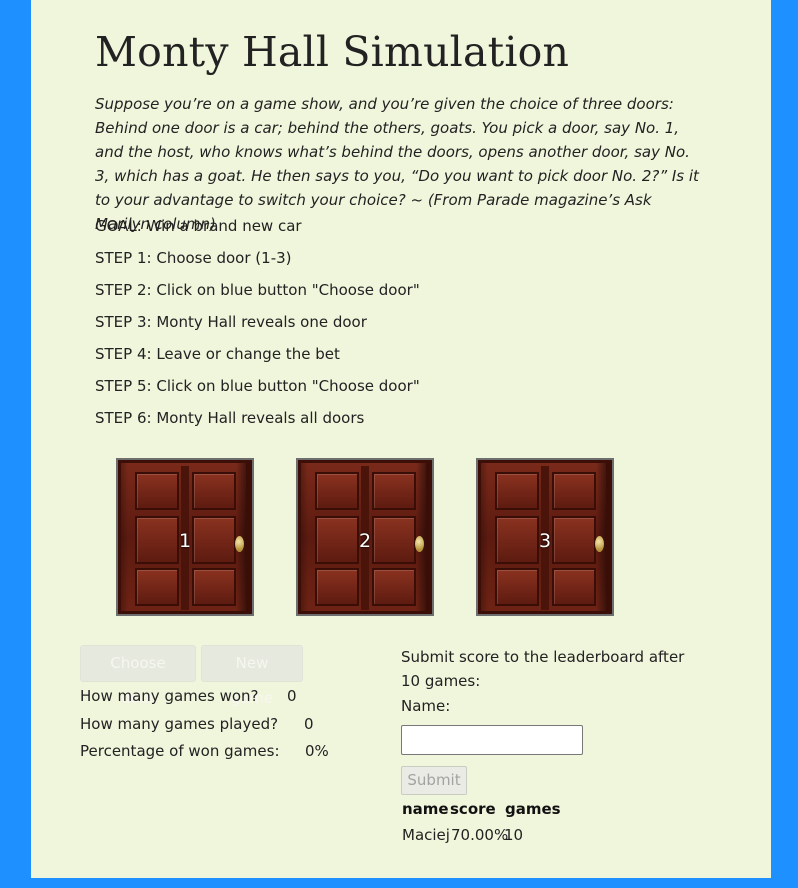 The image size is (798, 888). I want to click on step-3-text: STEP 3: Monty Hall reveals one door, so click(231, 322).